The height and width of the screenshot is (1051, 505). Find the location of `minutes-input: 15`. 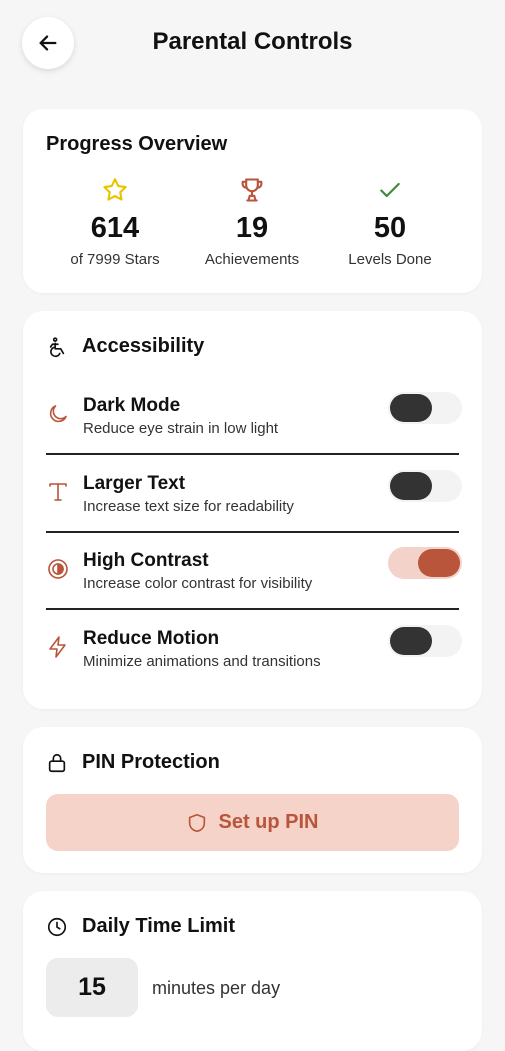

minutes-input: 15 is located at coordinates (92, 987).